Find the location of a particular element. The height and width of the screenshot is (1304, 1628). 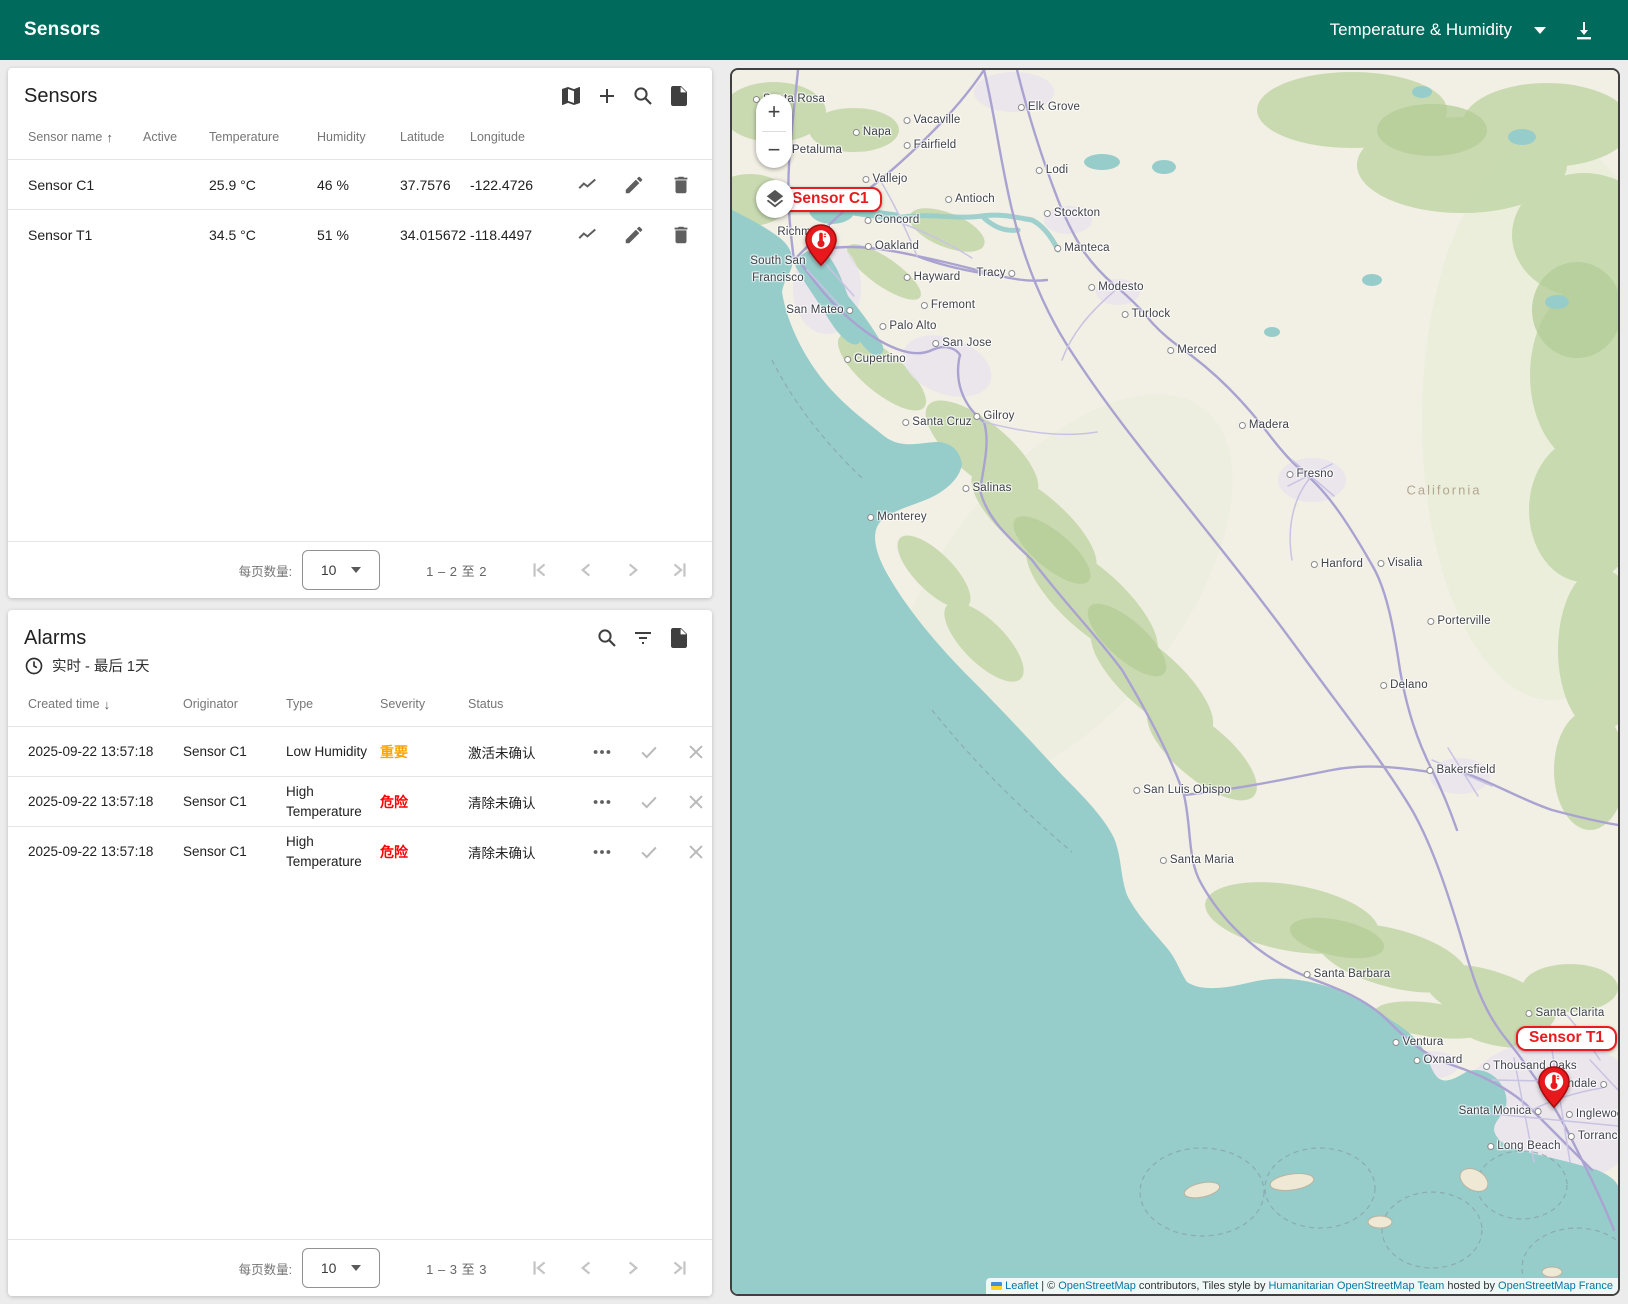

col-severity: Severity is located at coordinates (424, 704).